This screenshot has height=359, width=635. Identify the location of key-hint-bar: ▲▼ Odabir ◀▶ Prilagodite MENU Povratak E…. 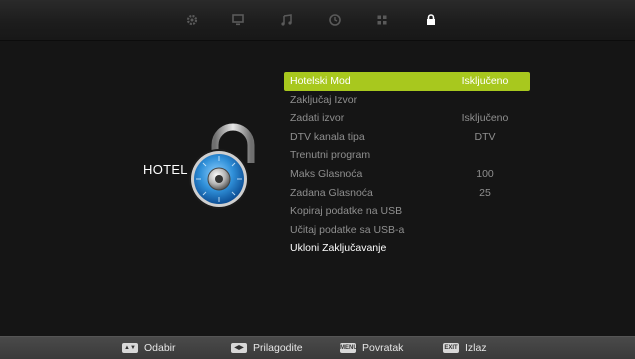
(317, 347).